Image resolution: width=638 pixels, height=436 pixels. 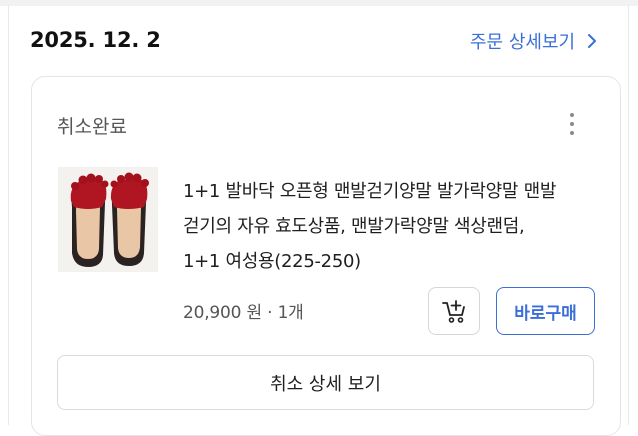 I want to click on chevron-right-icon, so click(x=592, y=41).